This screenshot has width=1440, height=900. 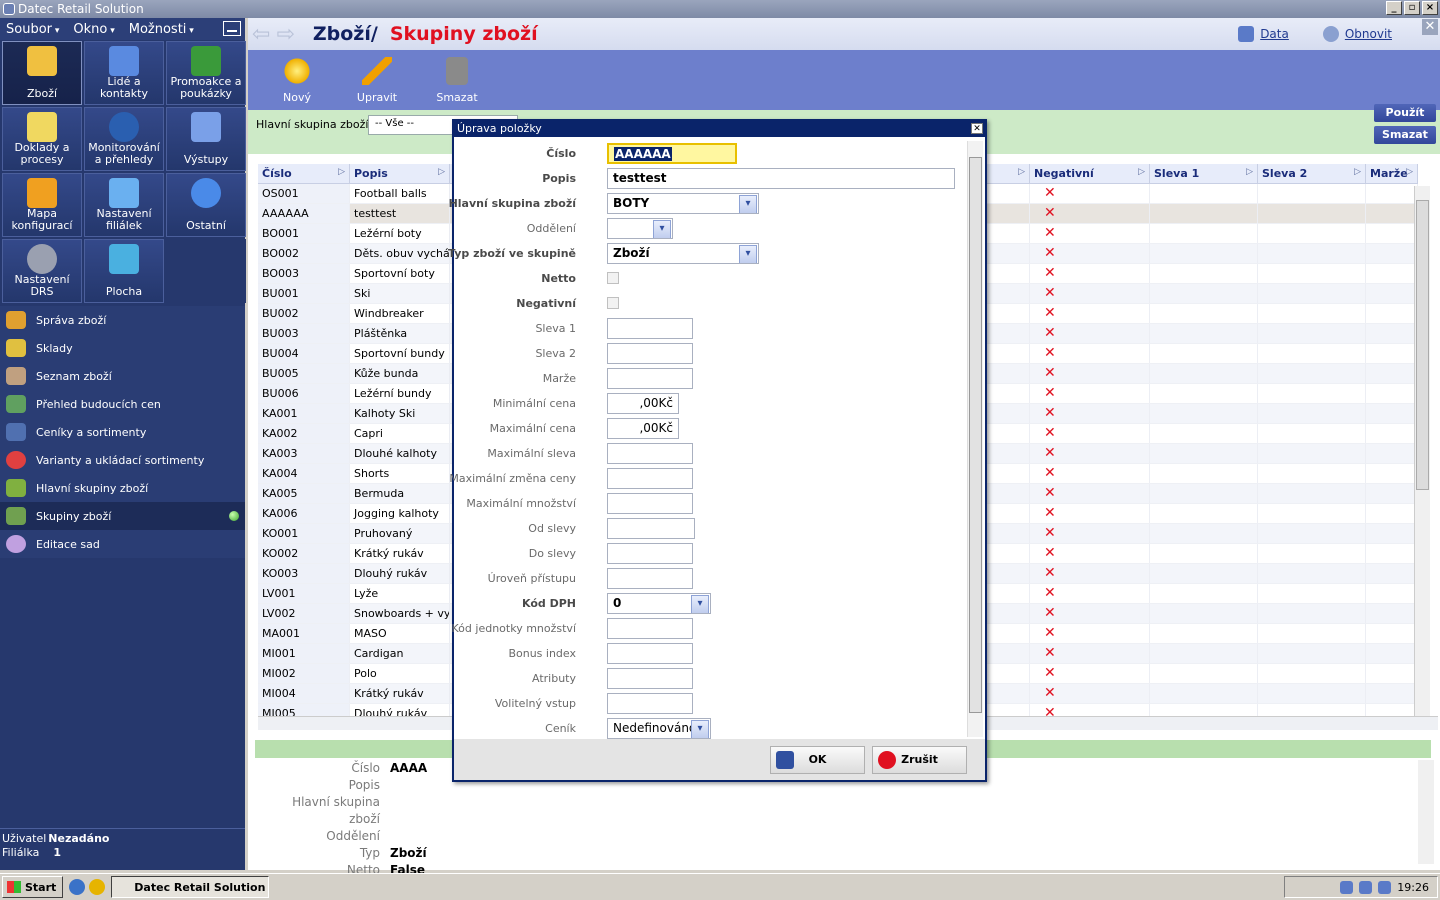 I want to click on cancel-button: Zrušit, so click(x=919, y=760).